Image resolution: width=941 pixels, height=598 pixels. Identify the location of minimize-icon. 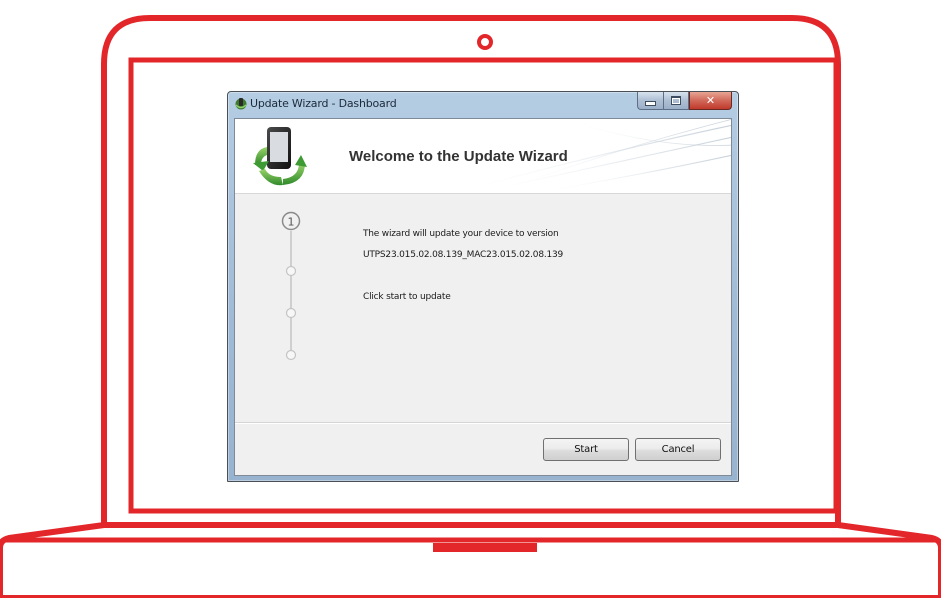
(650, 103).